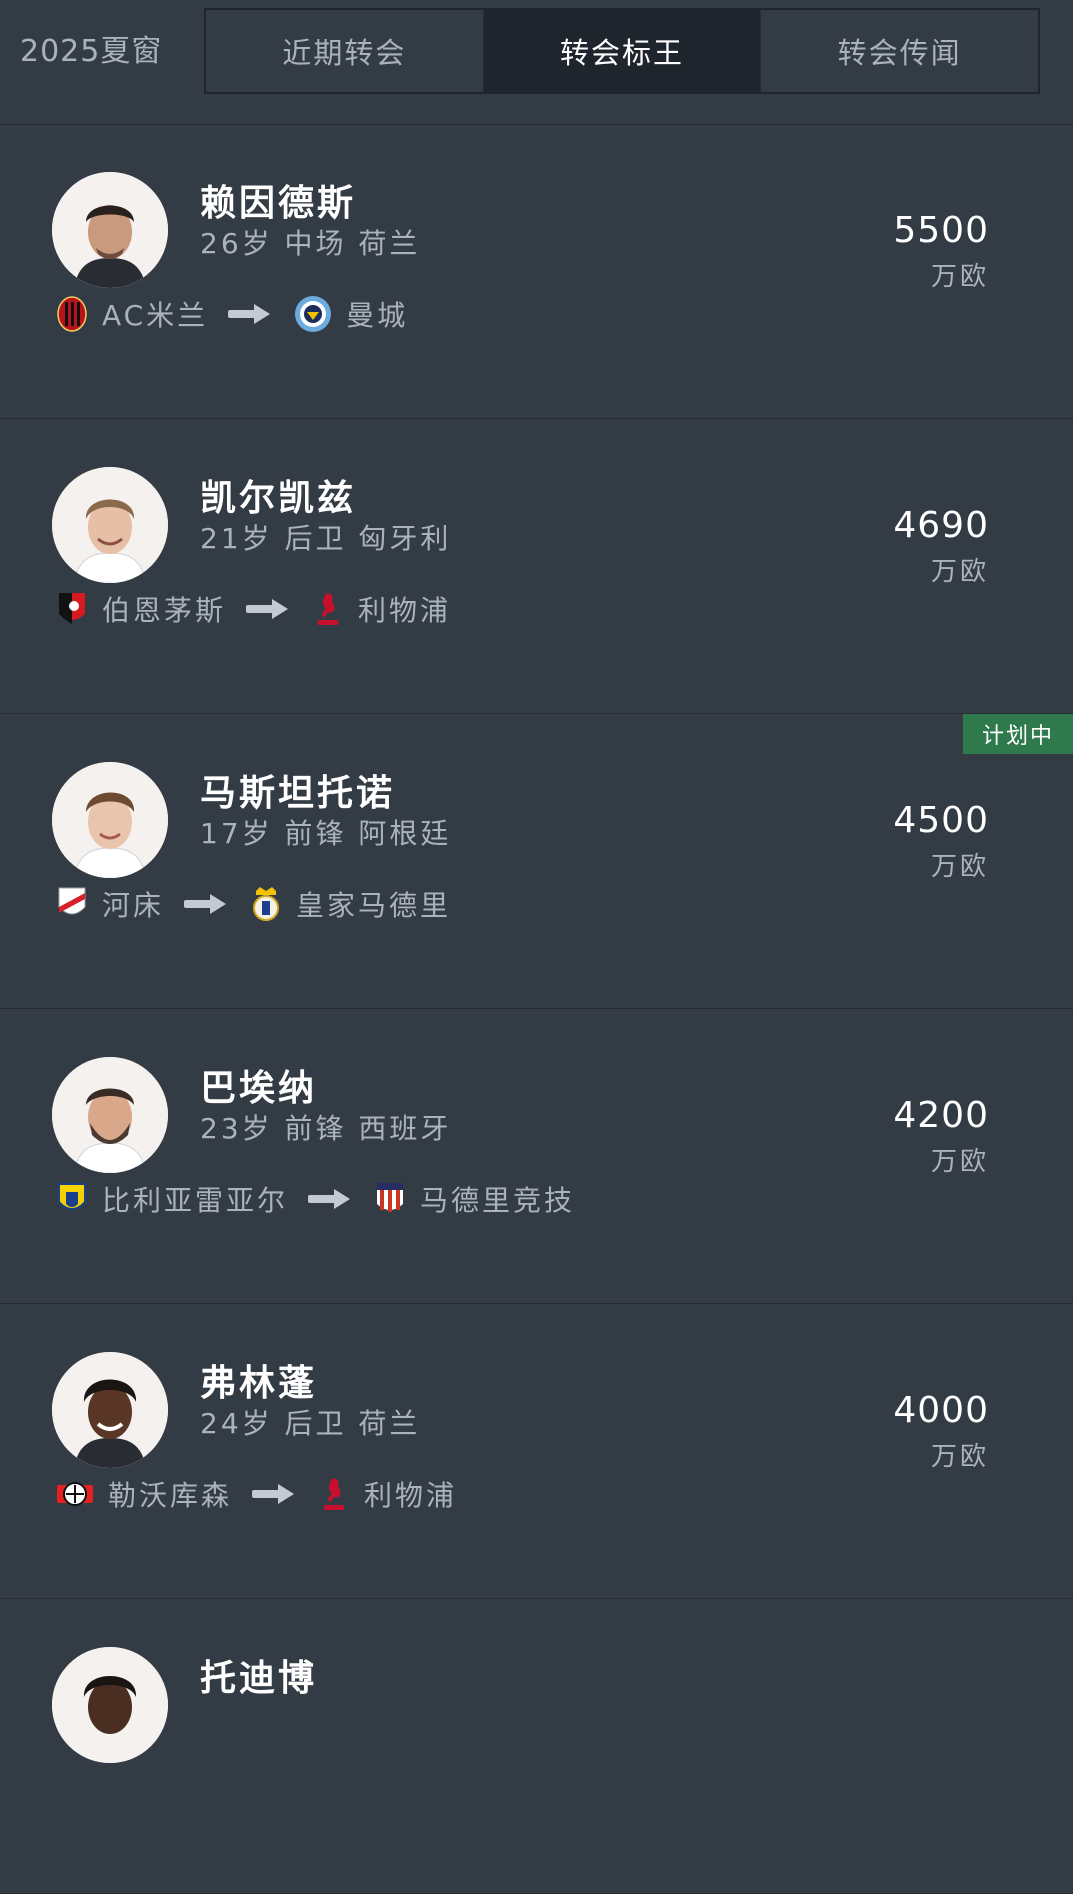 The width and height of the screenshot is (1073, 1894). What do you see at coordinates (91, 51) in the screenshot?
I see `season-label: 2025夏窗` at bounding box center [91, 51].